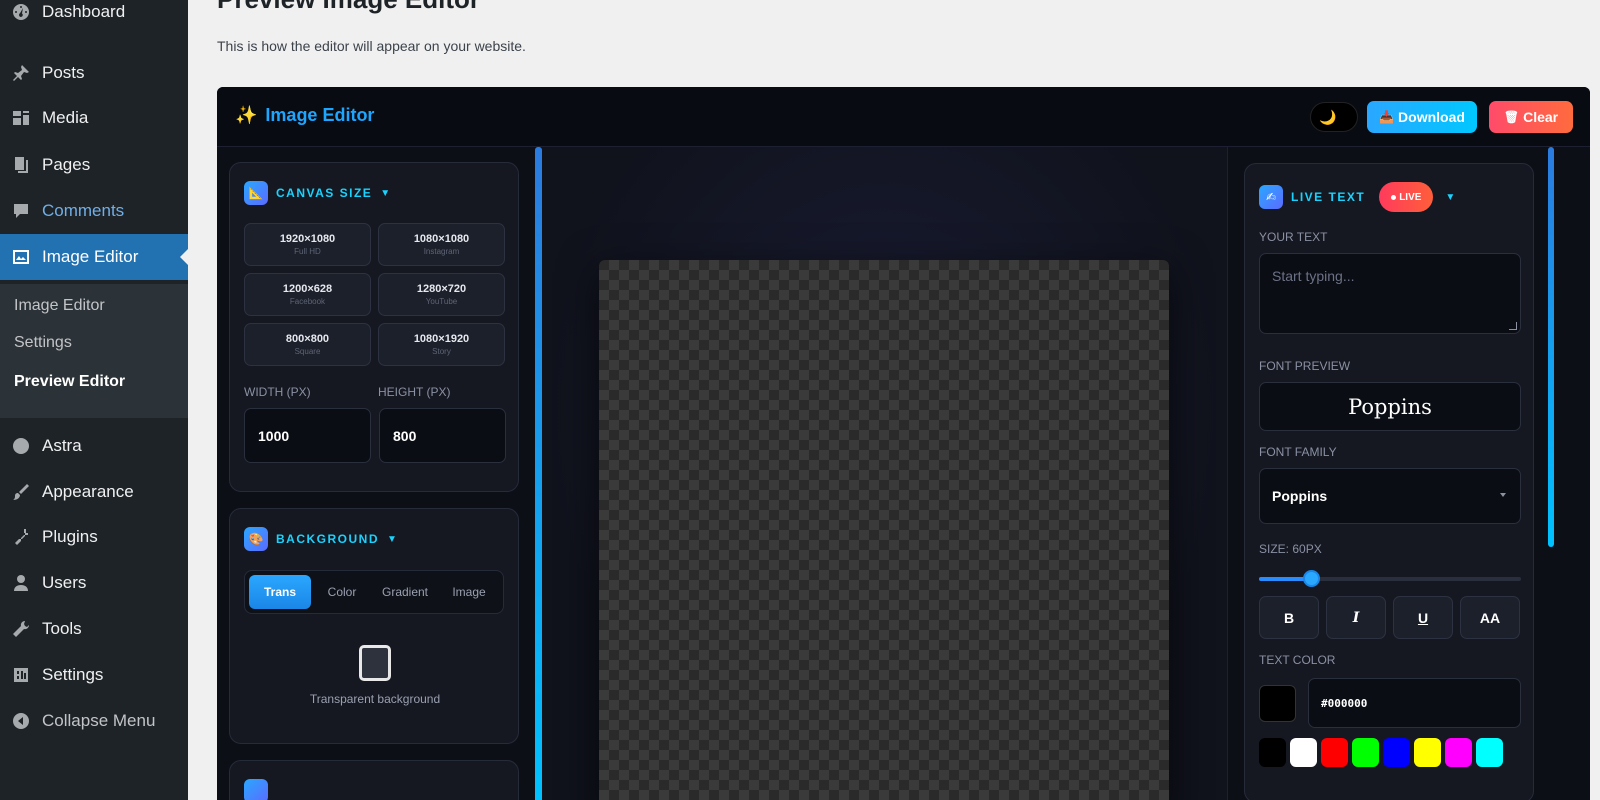 The height and width of the screenshot is (800, 1600). I want to click on nav-users: Users, so click(94, 583).